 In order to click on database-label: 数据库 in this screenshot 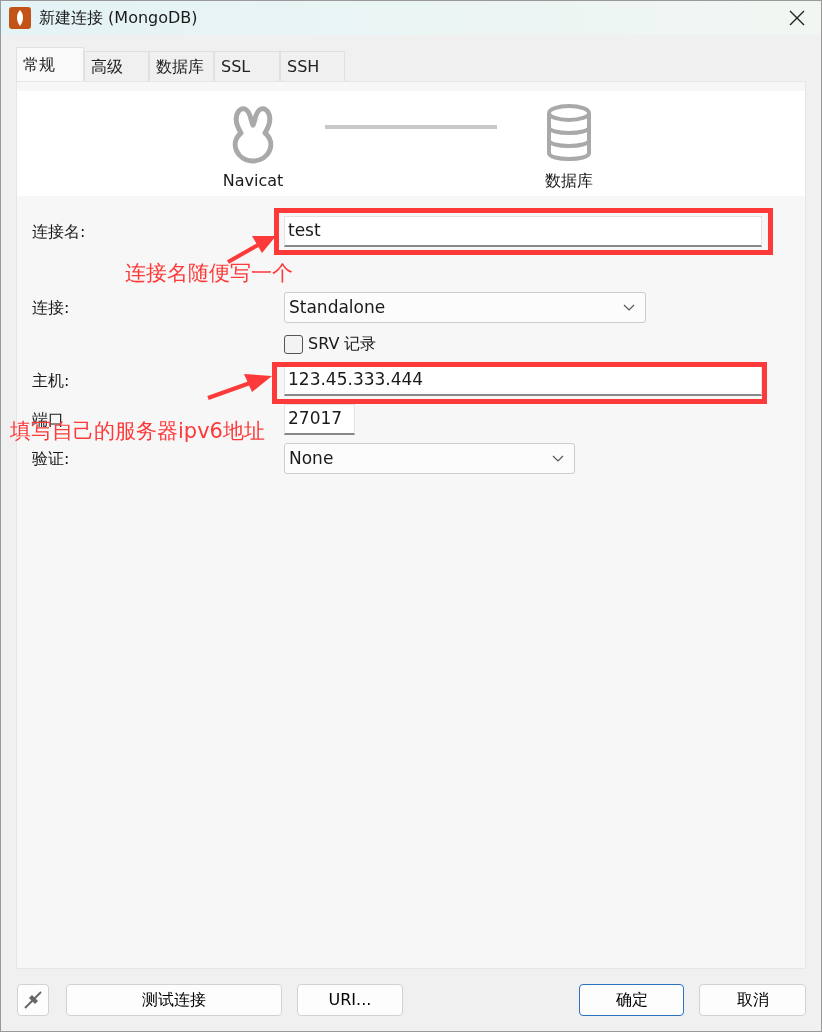, I will do `click(569, 181)`.